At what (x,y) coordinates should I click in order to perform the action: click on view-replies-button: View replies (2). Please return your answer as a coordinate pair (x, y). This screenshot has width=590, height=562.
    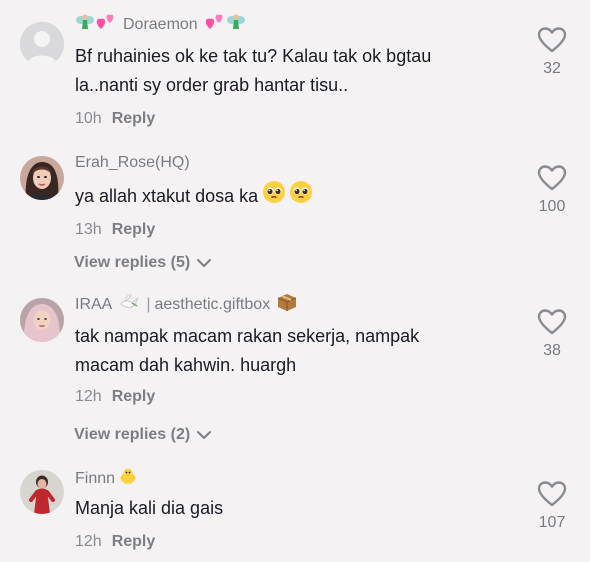
    Looking at the image, I should click on (143, 435).